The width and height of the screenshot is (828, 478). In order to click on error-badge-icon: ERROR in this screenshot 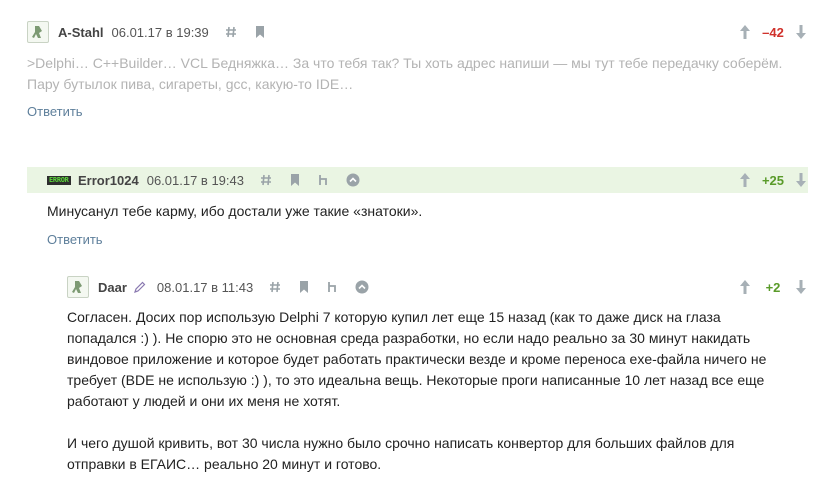, I will do `click(59, 180)`.